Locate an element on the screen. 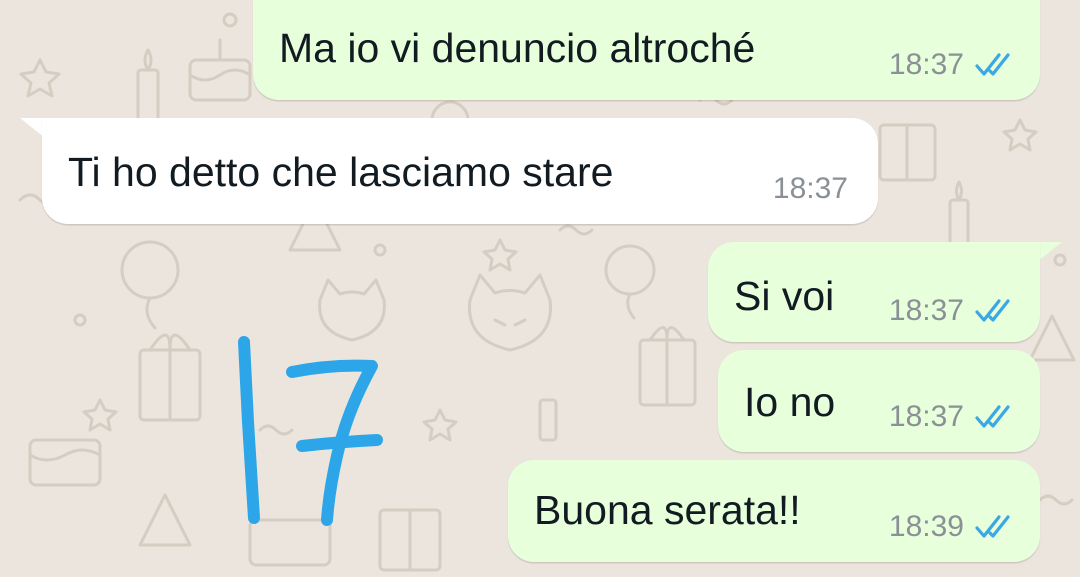 The width and height of the screenshot is (1080, 577). message-bubble-outgoing: Si voi 18:37 is located at coordinates (874, 292).